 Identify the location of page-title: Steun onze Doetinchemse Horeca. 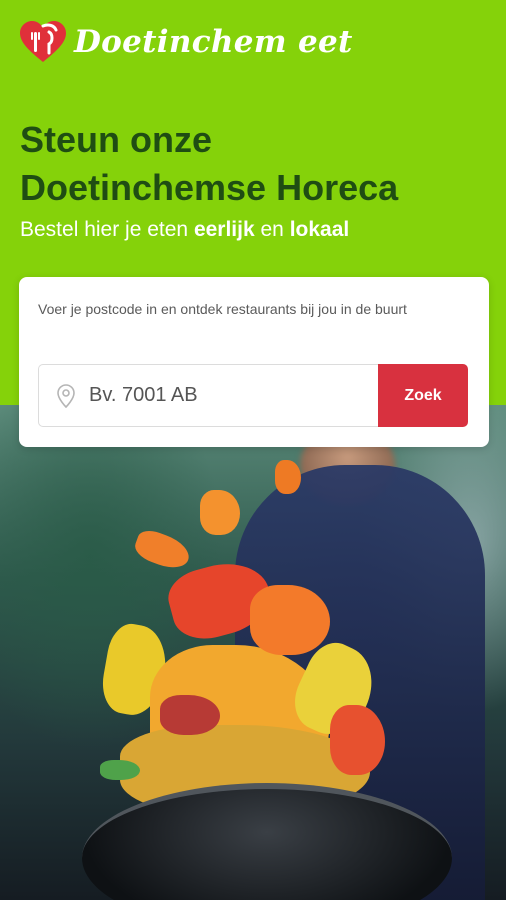
(255, 164).